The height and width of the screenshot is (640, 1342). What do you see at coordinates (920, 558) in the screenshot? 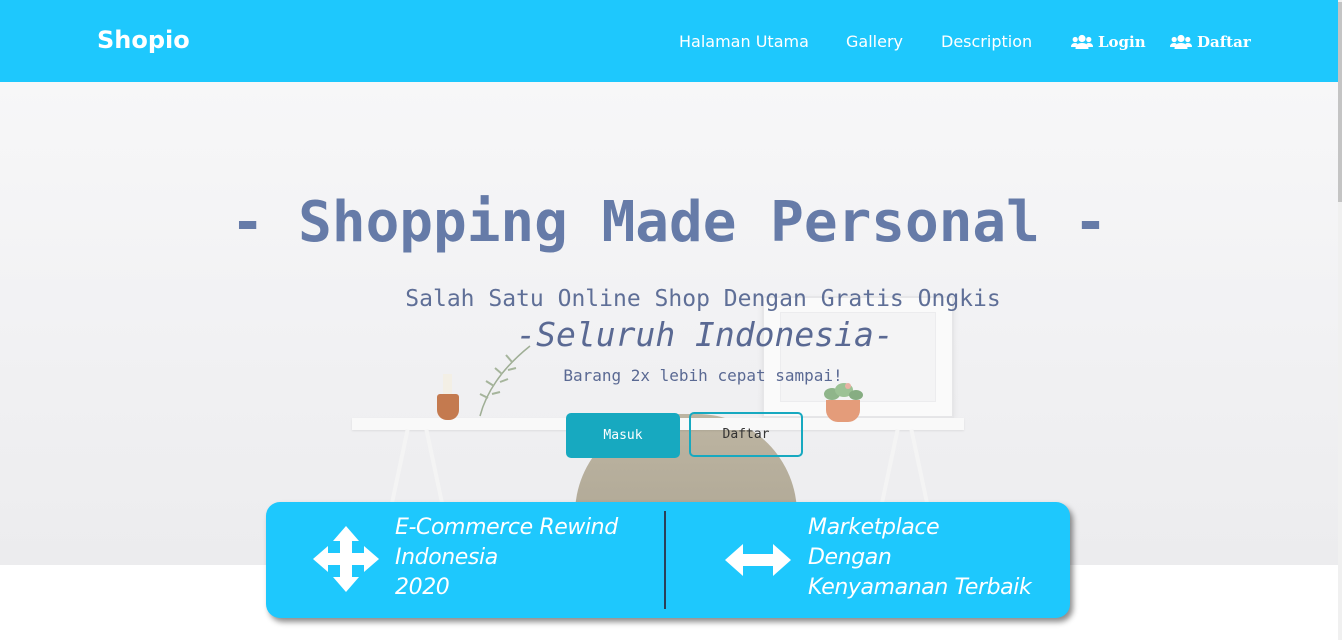
I see `feature-right-text: Marketplace Dengan Kenyamanan Terbaik` at bounding box center [920, 558].